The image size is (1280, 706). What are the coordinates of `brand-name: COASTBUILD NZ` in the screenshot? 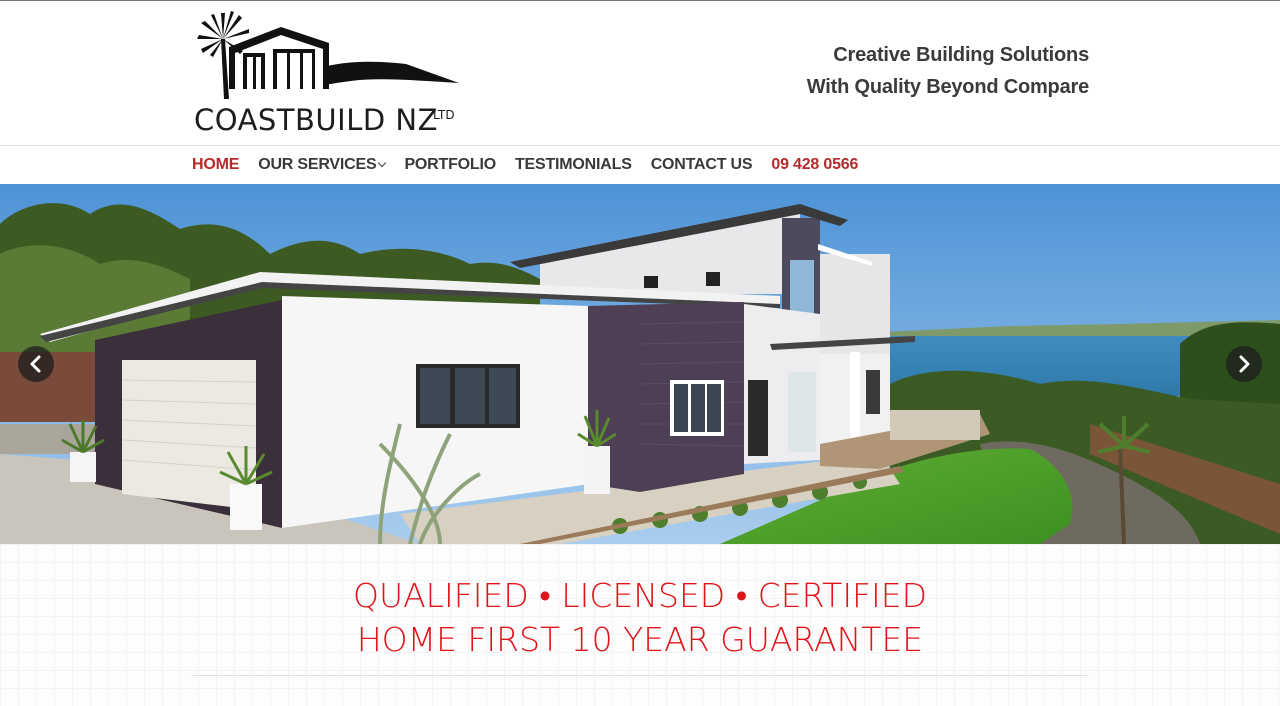 It's located at (316, 120).